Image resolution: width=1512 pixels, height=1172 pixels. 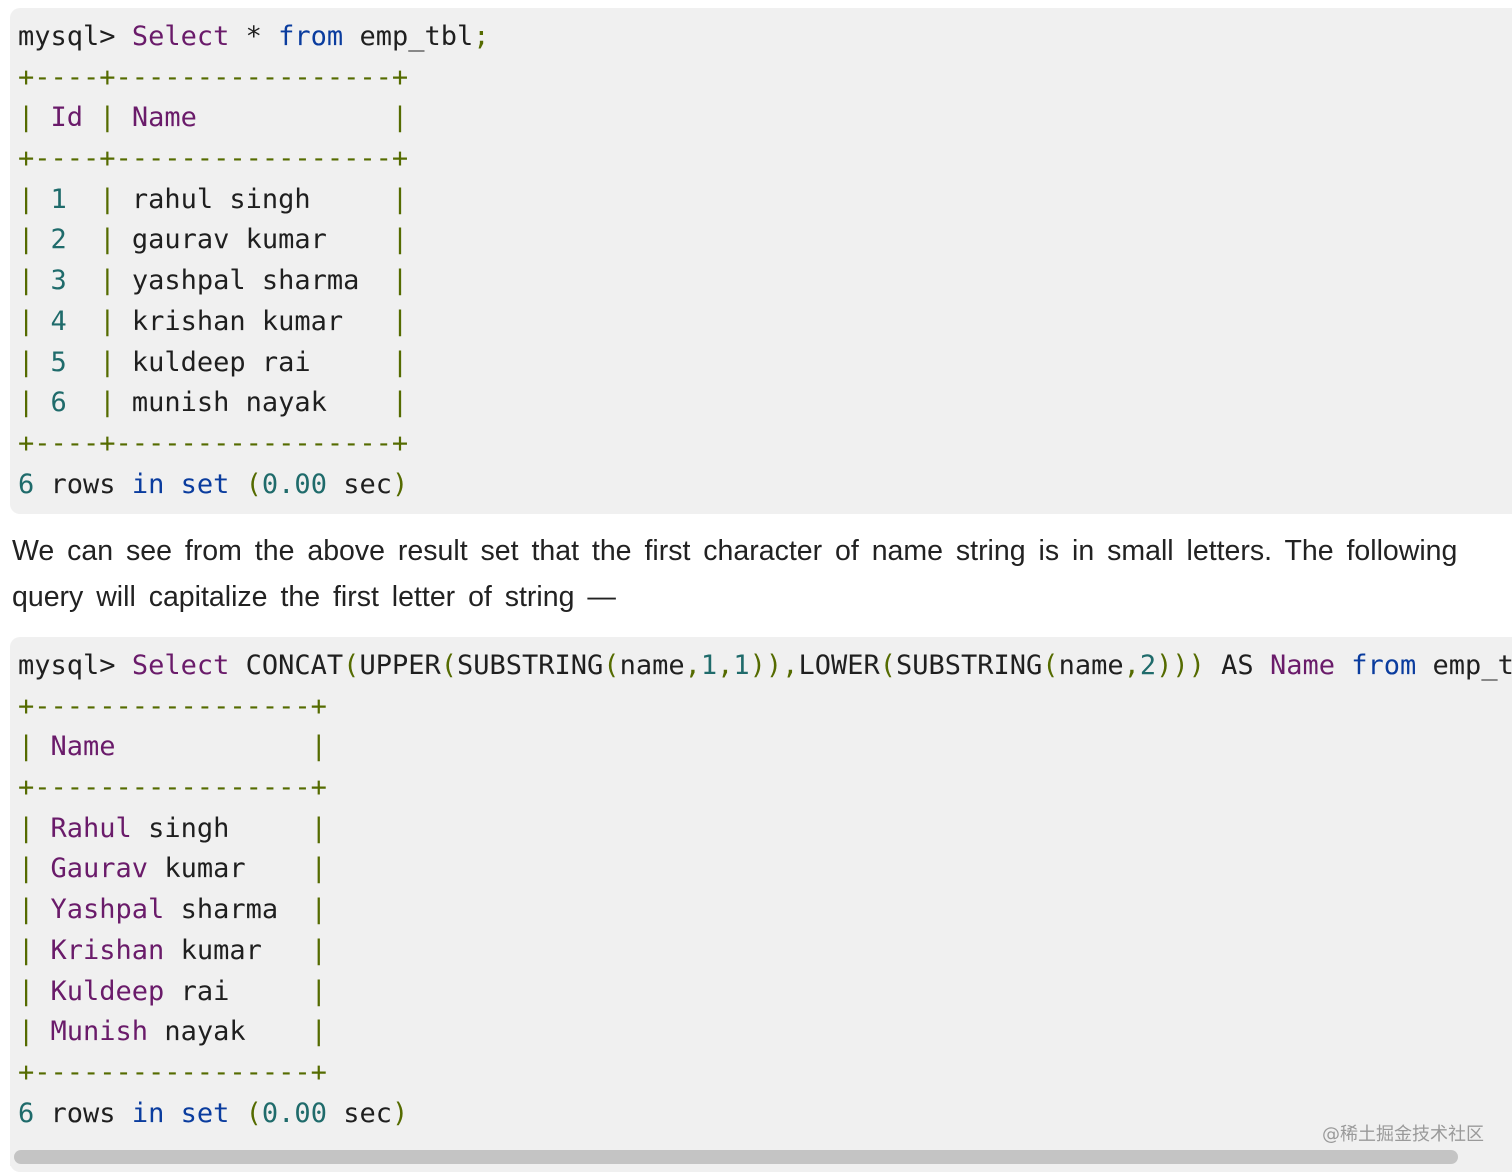 I want to click on row-id: 1, so click(x=58, y=199).